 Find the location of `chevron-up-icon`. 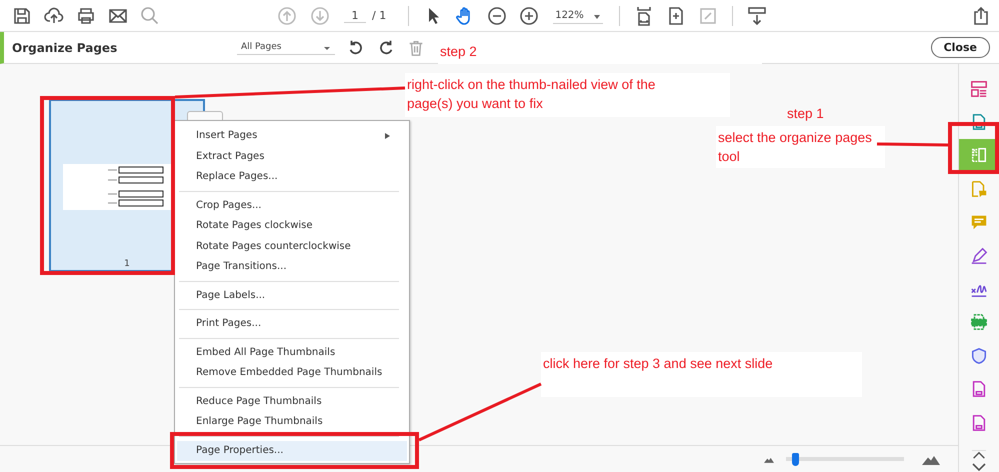

chevron-up-icon is located at coordinates (979, 454).